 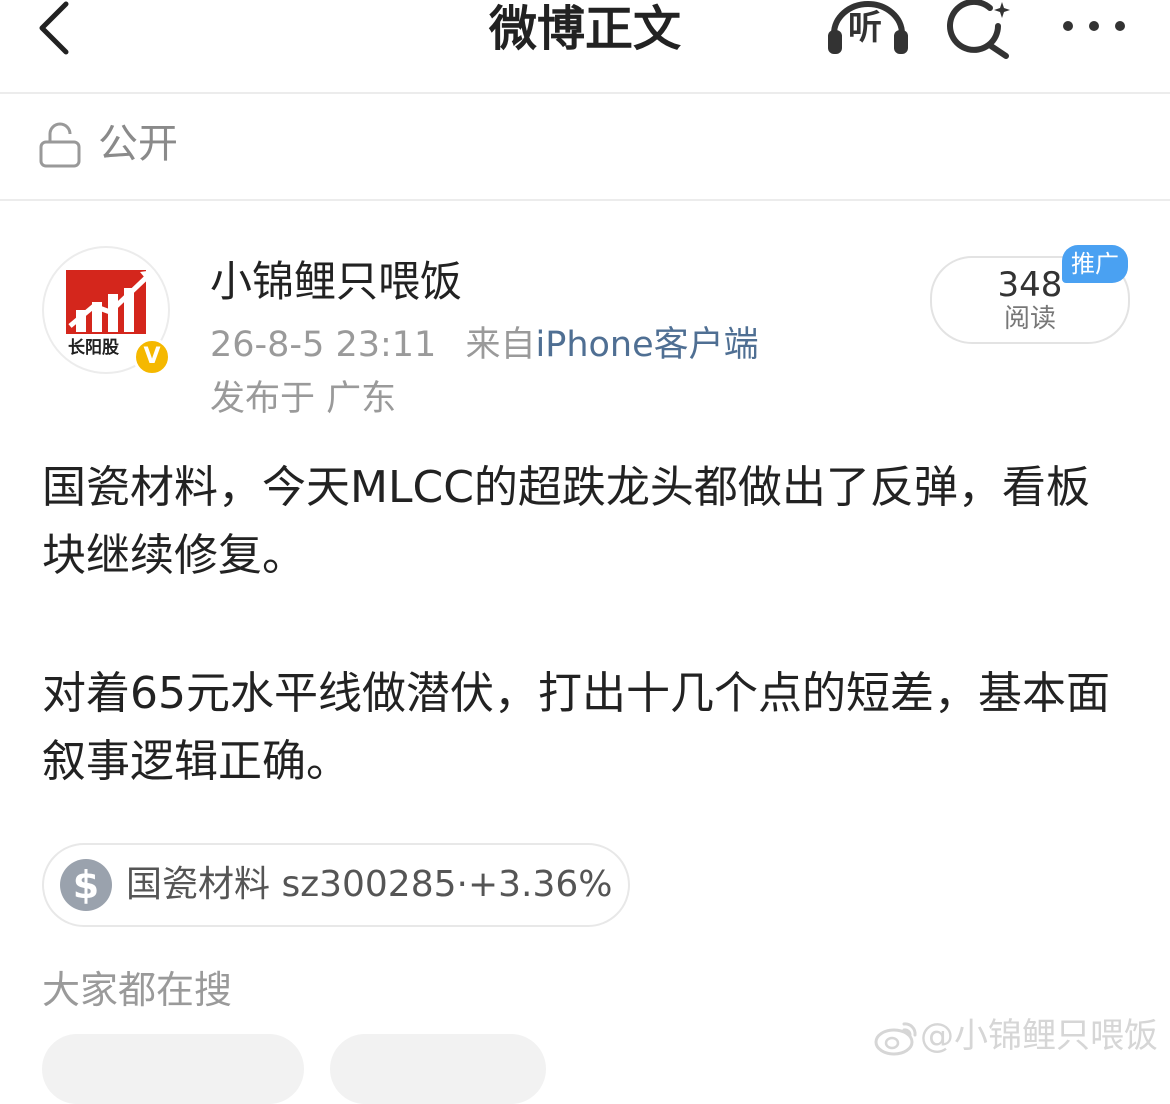 I want to click on search-button, so click(x=981, y=32).